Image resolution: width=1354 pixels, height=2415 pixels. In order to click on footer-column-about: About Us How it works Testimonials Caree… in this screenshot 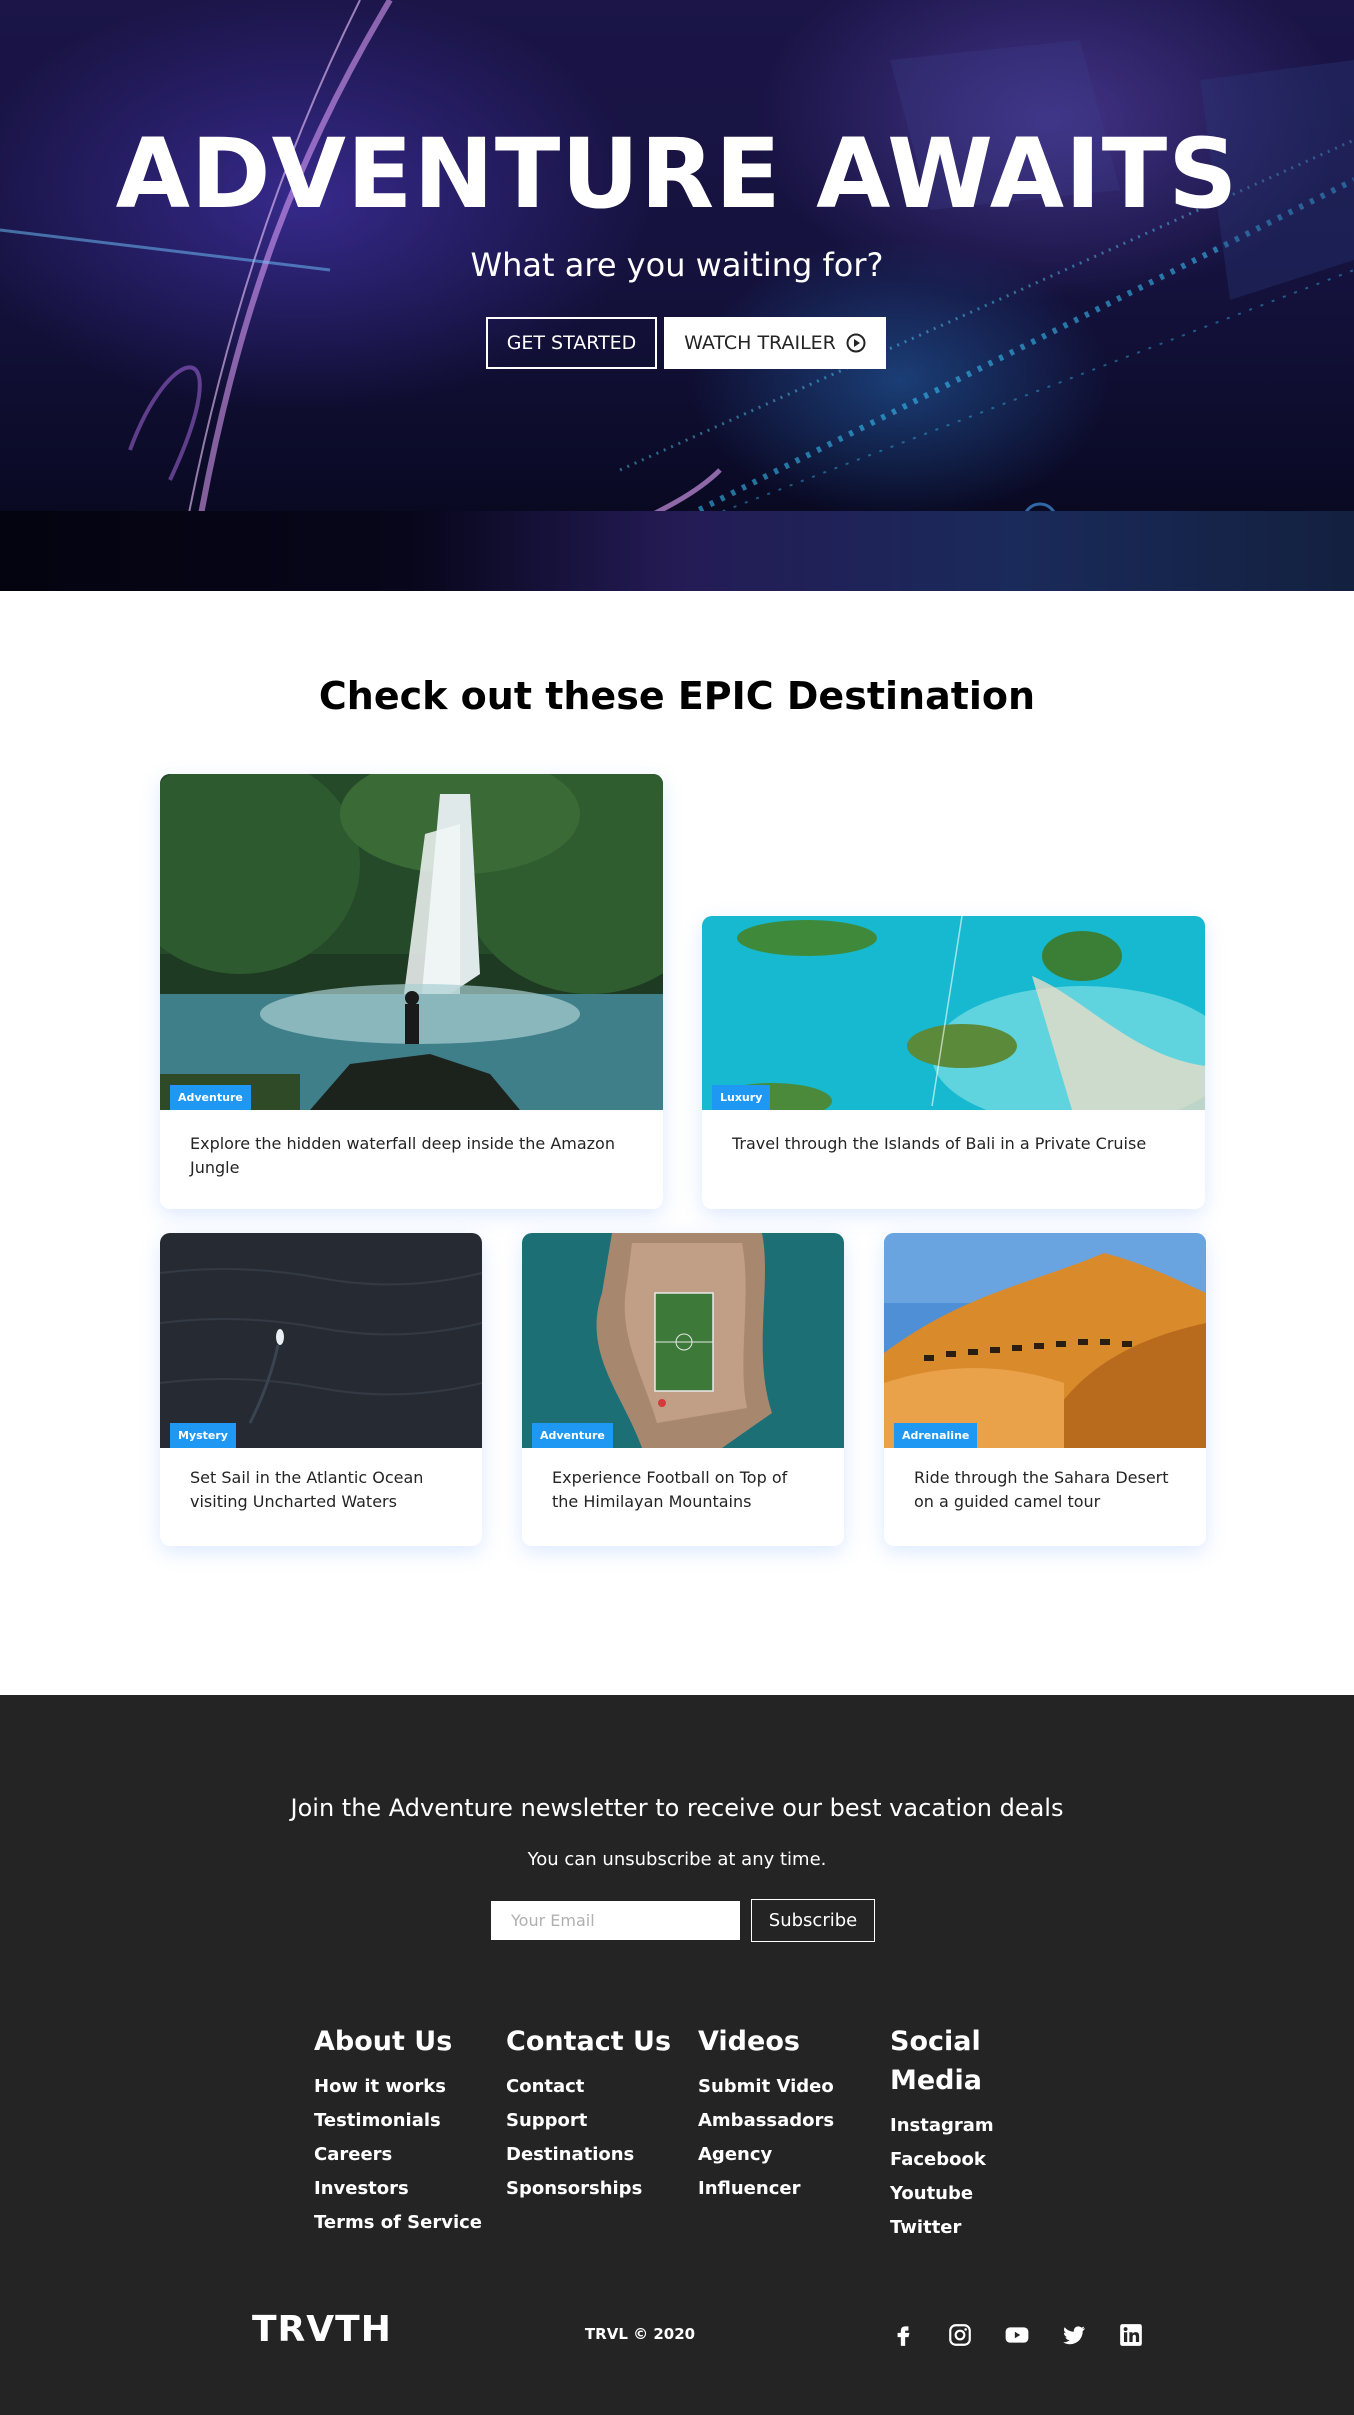, I will do `click(399, 2131)`.